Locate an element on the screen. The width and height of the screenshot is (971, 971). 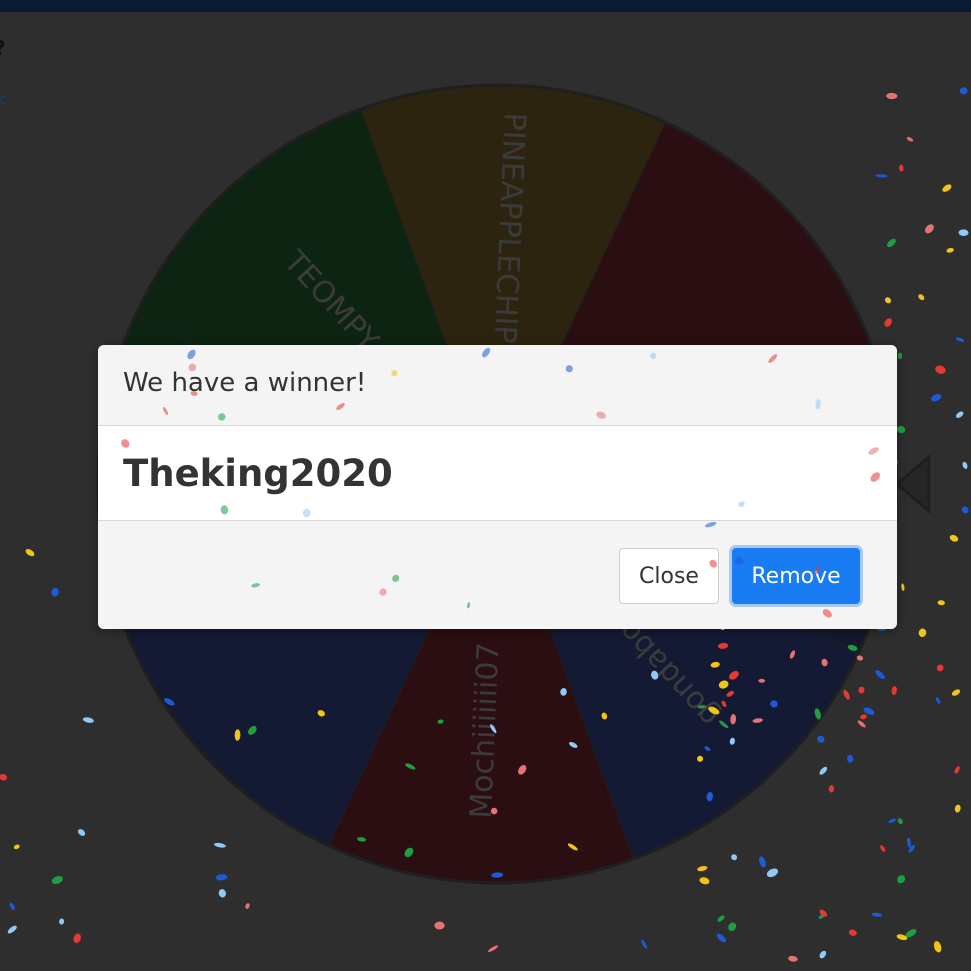
close-button: Close is located at coordinates (669, 576).